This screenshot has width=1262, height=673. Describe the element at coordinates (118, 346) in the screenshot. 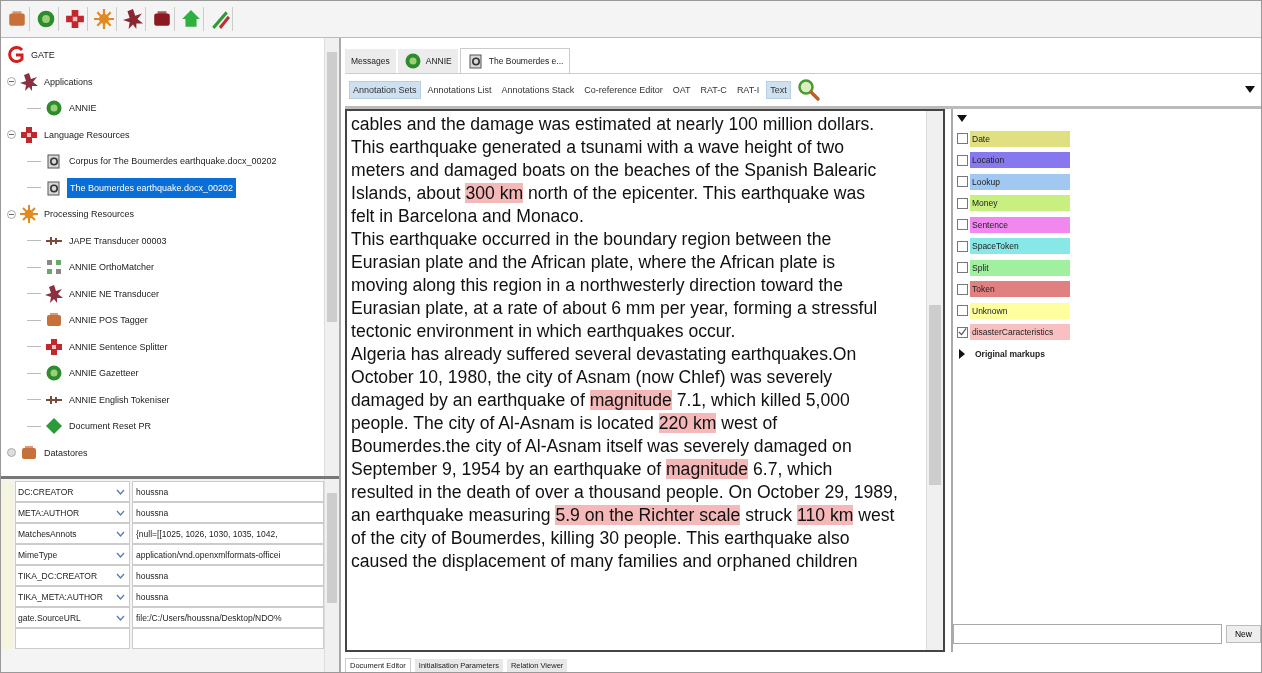

I see `tree-item: ANNIE Sentence Splitter` at that location.